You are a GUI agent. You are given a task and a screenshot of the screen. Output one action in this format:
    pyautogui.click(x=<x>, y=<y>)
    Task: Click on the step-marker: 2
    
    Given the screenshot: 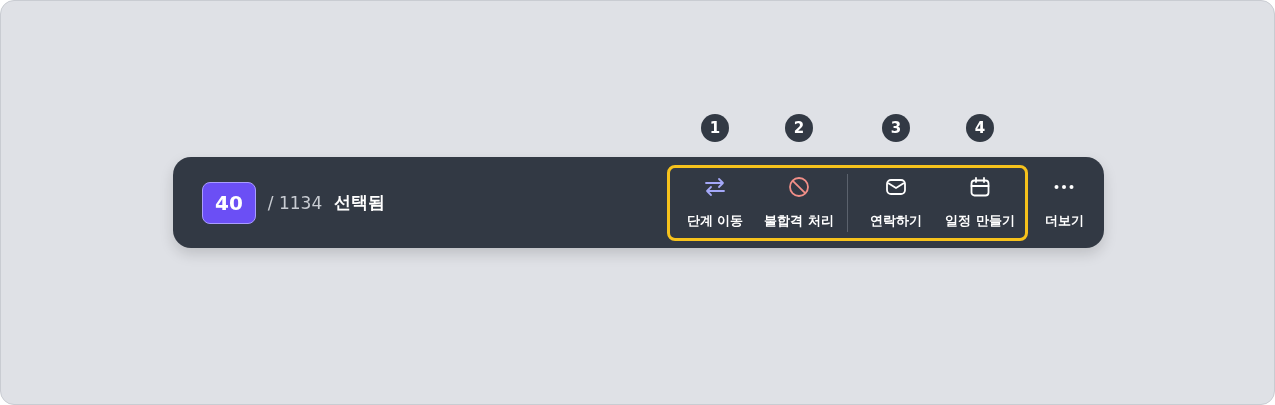 What is the action you would take?
    pyautogui.click(x=799, y=127)
    